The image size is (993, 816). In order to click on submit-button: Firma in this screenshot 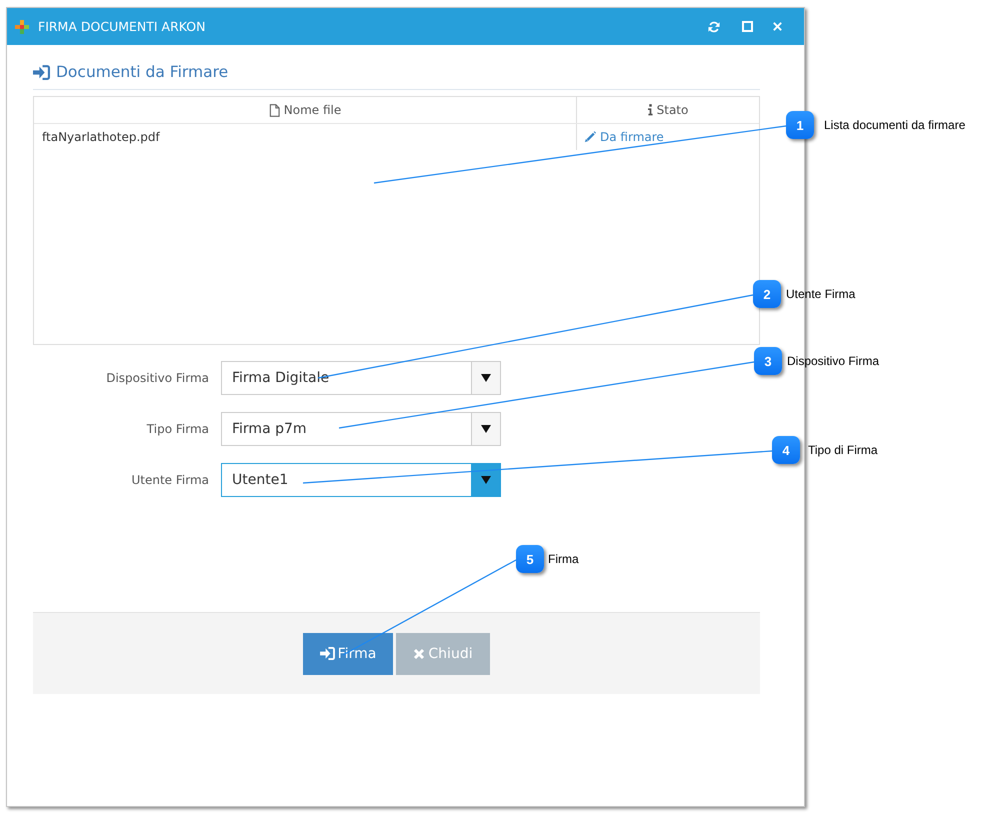, I will do `click(348, 653)`.